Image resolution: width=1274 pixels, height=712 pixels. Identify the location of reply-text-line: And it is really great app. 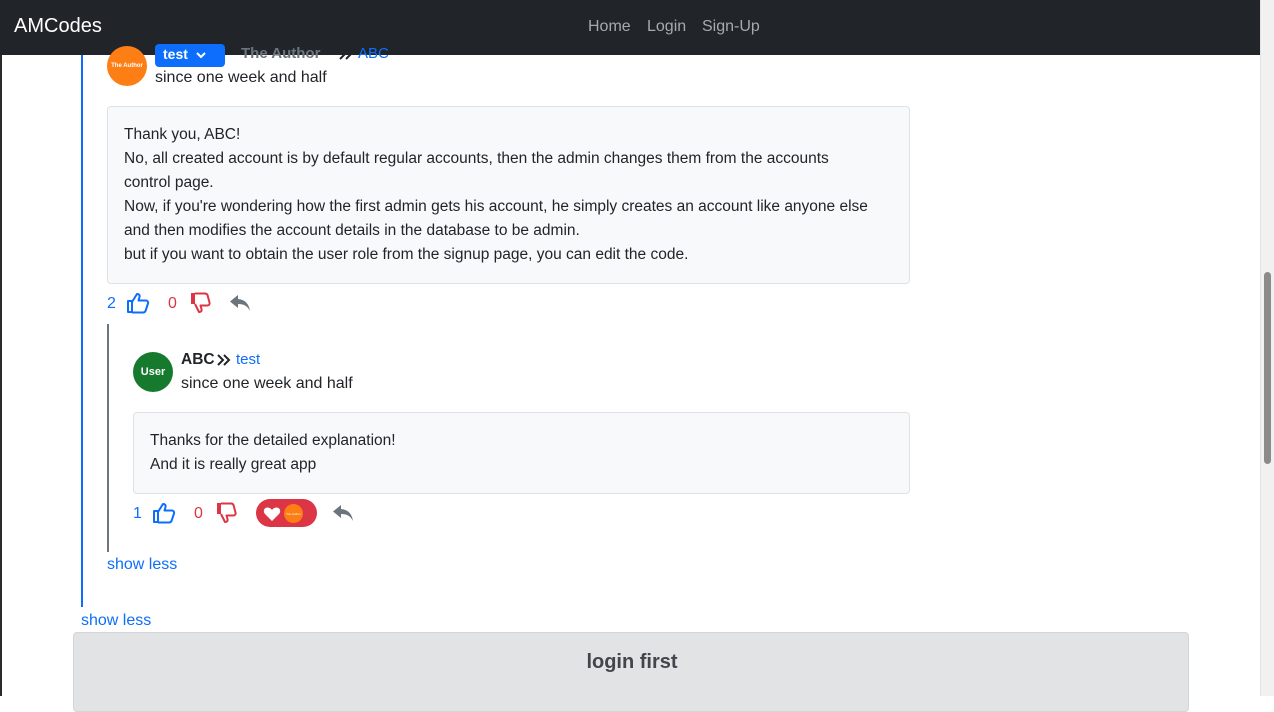
(233, 464).